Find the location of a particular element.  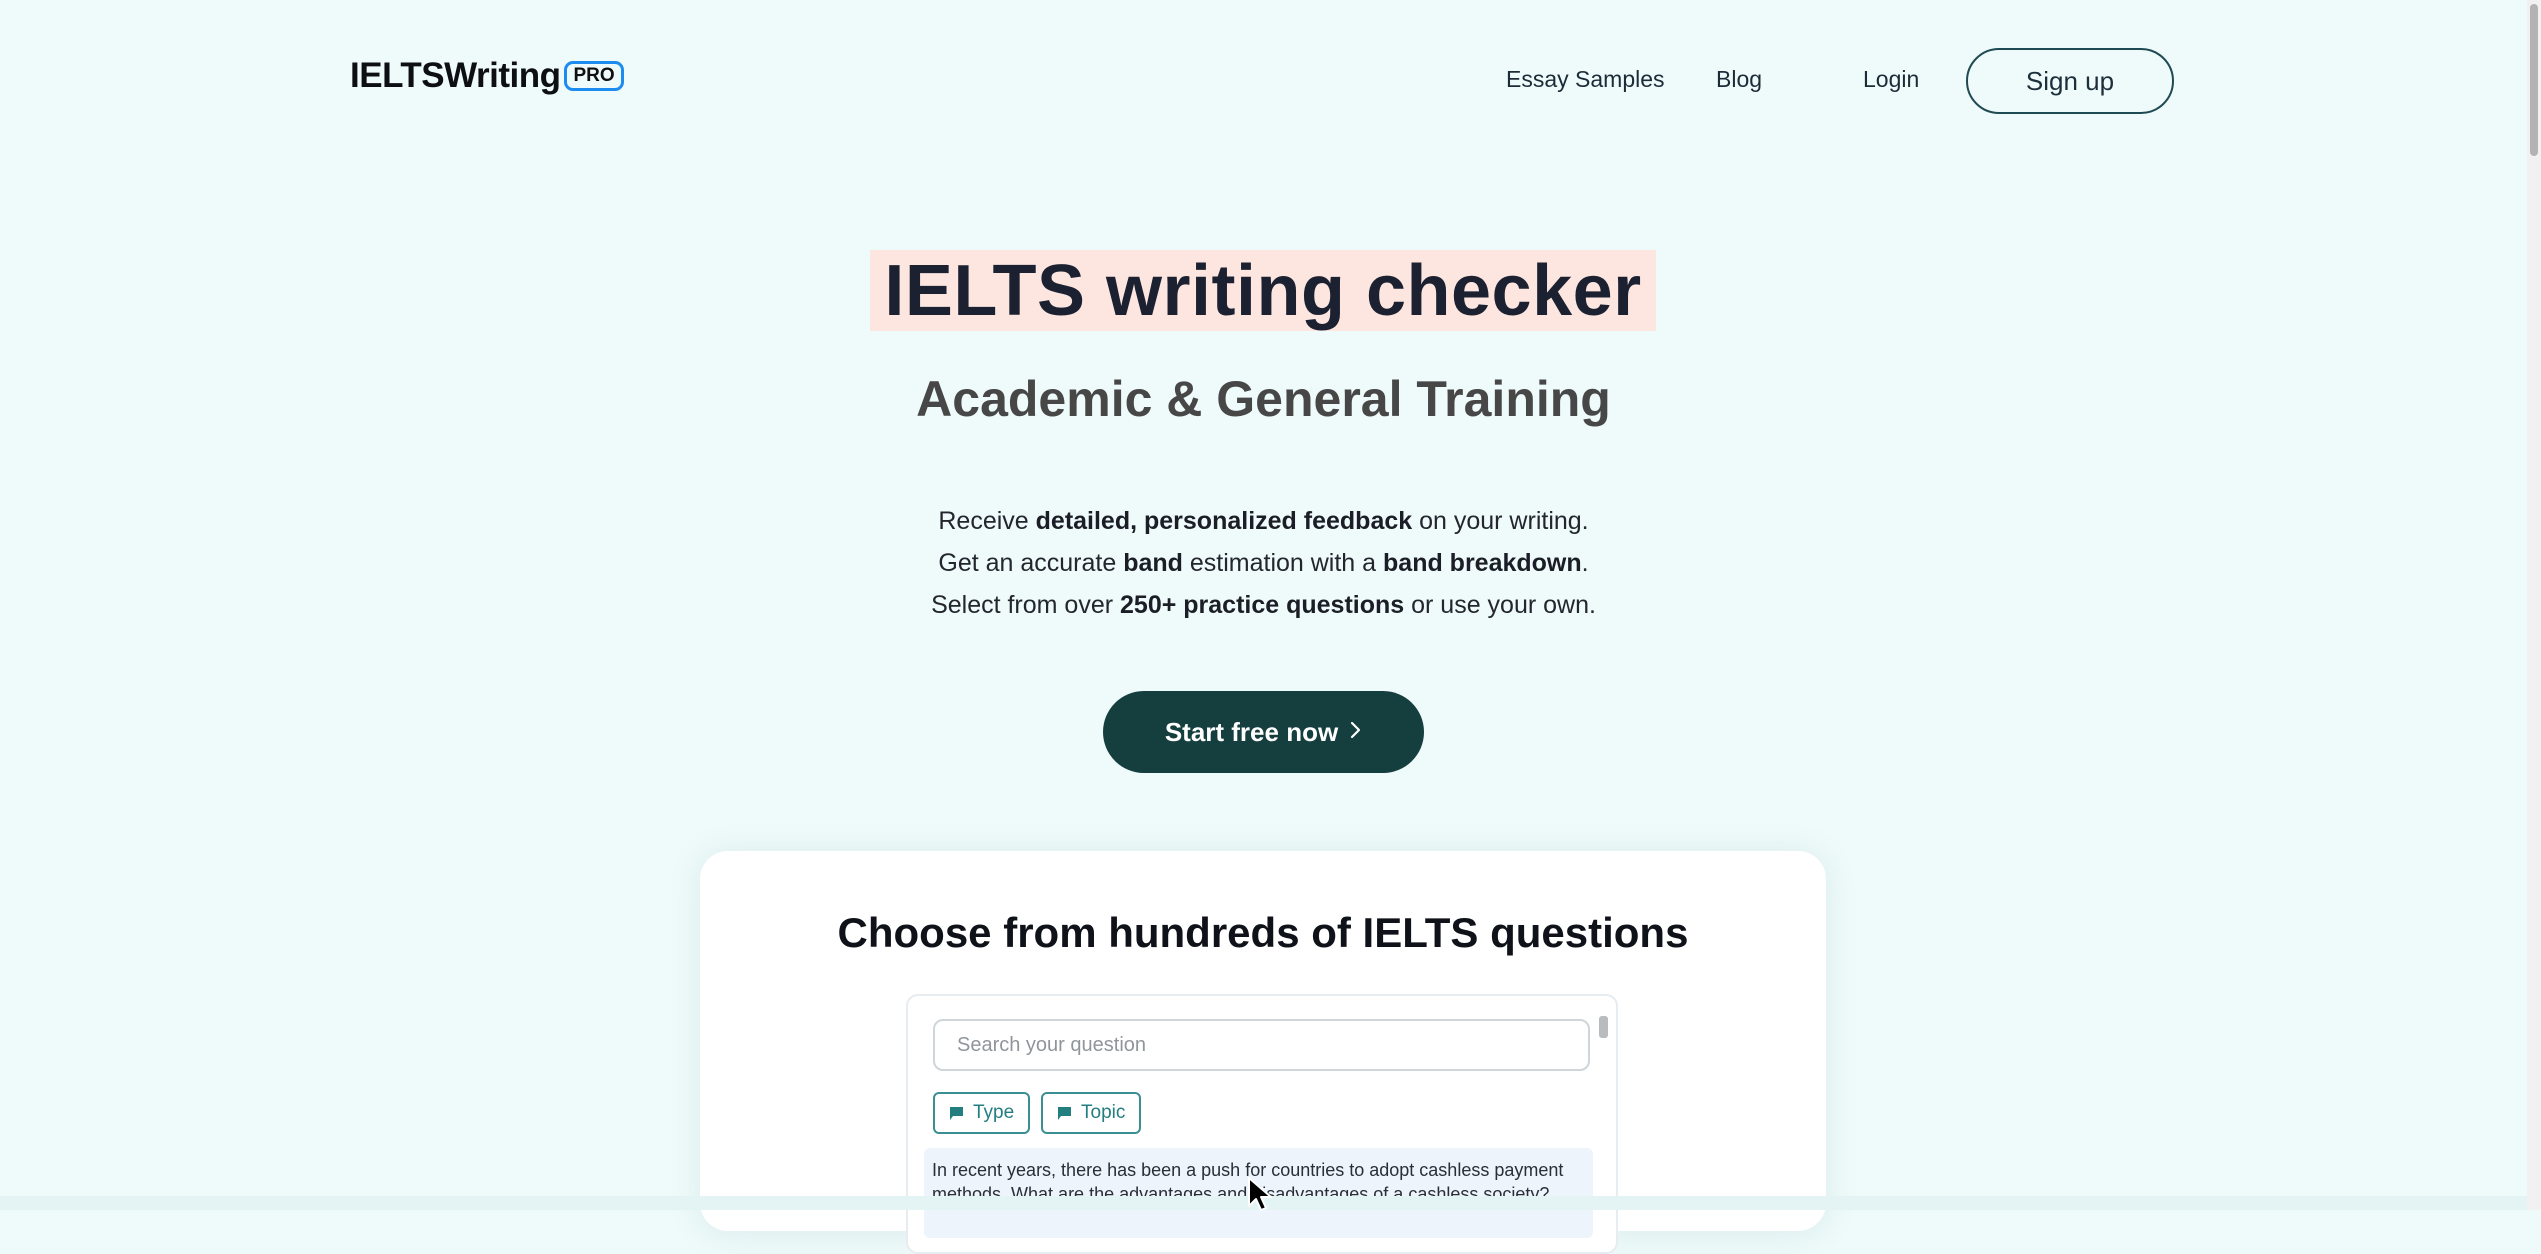

hero-subtitle: Academic & General Training is located at coordinates (1263, 399).